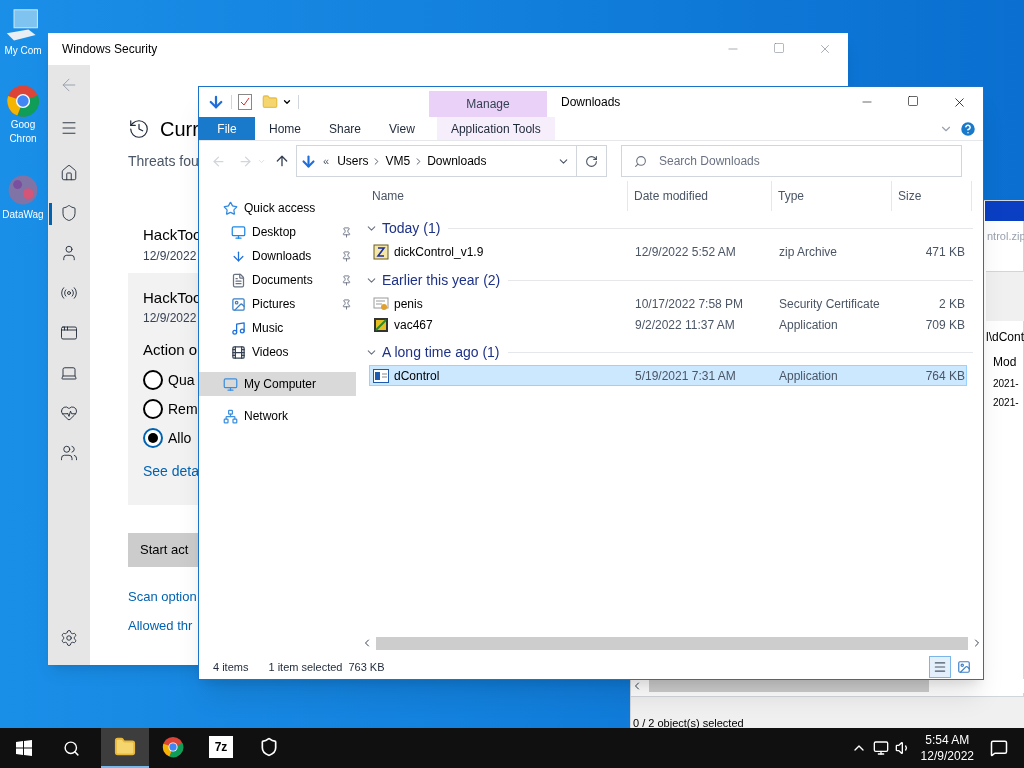 The height and width of the screenshot is (768, 1024). I want to click on folder-icon, so click(125, 747).